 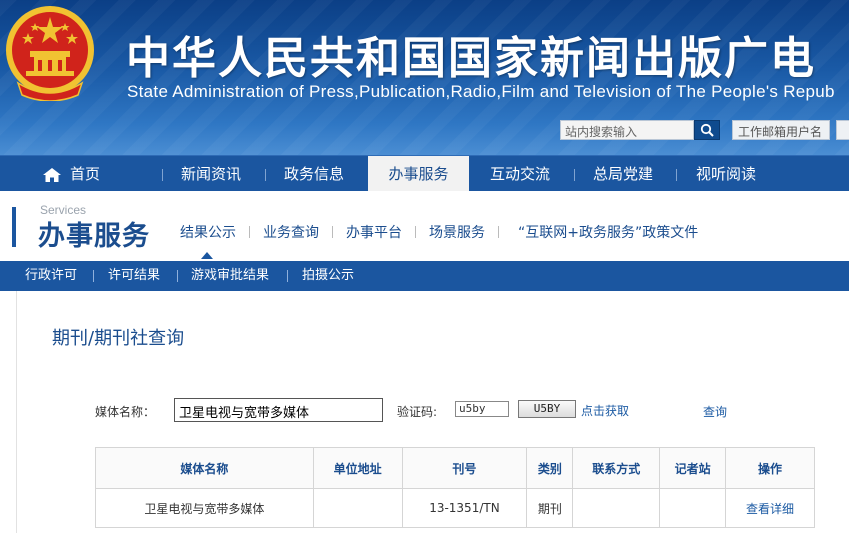 What do you see at coordinates (616, 508) in the screenshot?
I see `cell-contact` at bounding box center [616, 508].